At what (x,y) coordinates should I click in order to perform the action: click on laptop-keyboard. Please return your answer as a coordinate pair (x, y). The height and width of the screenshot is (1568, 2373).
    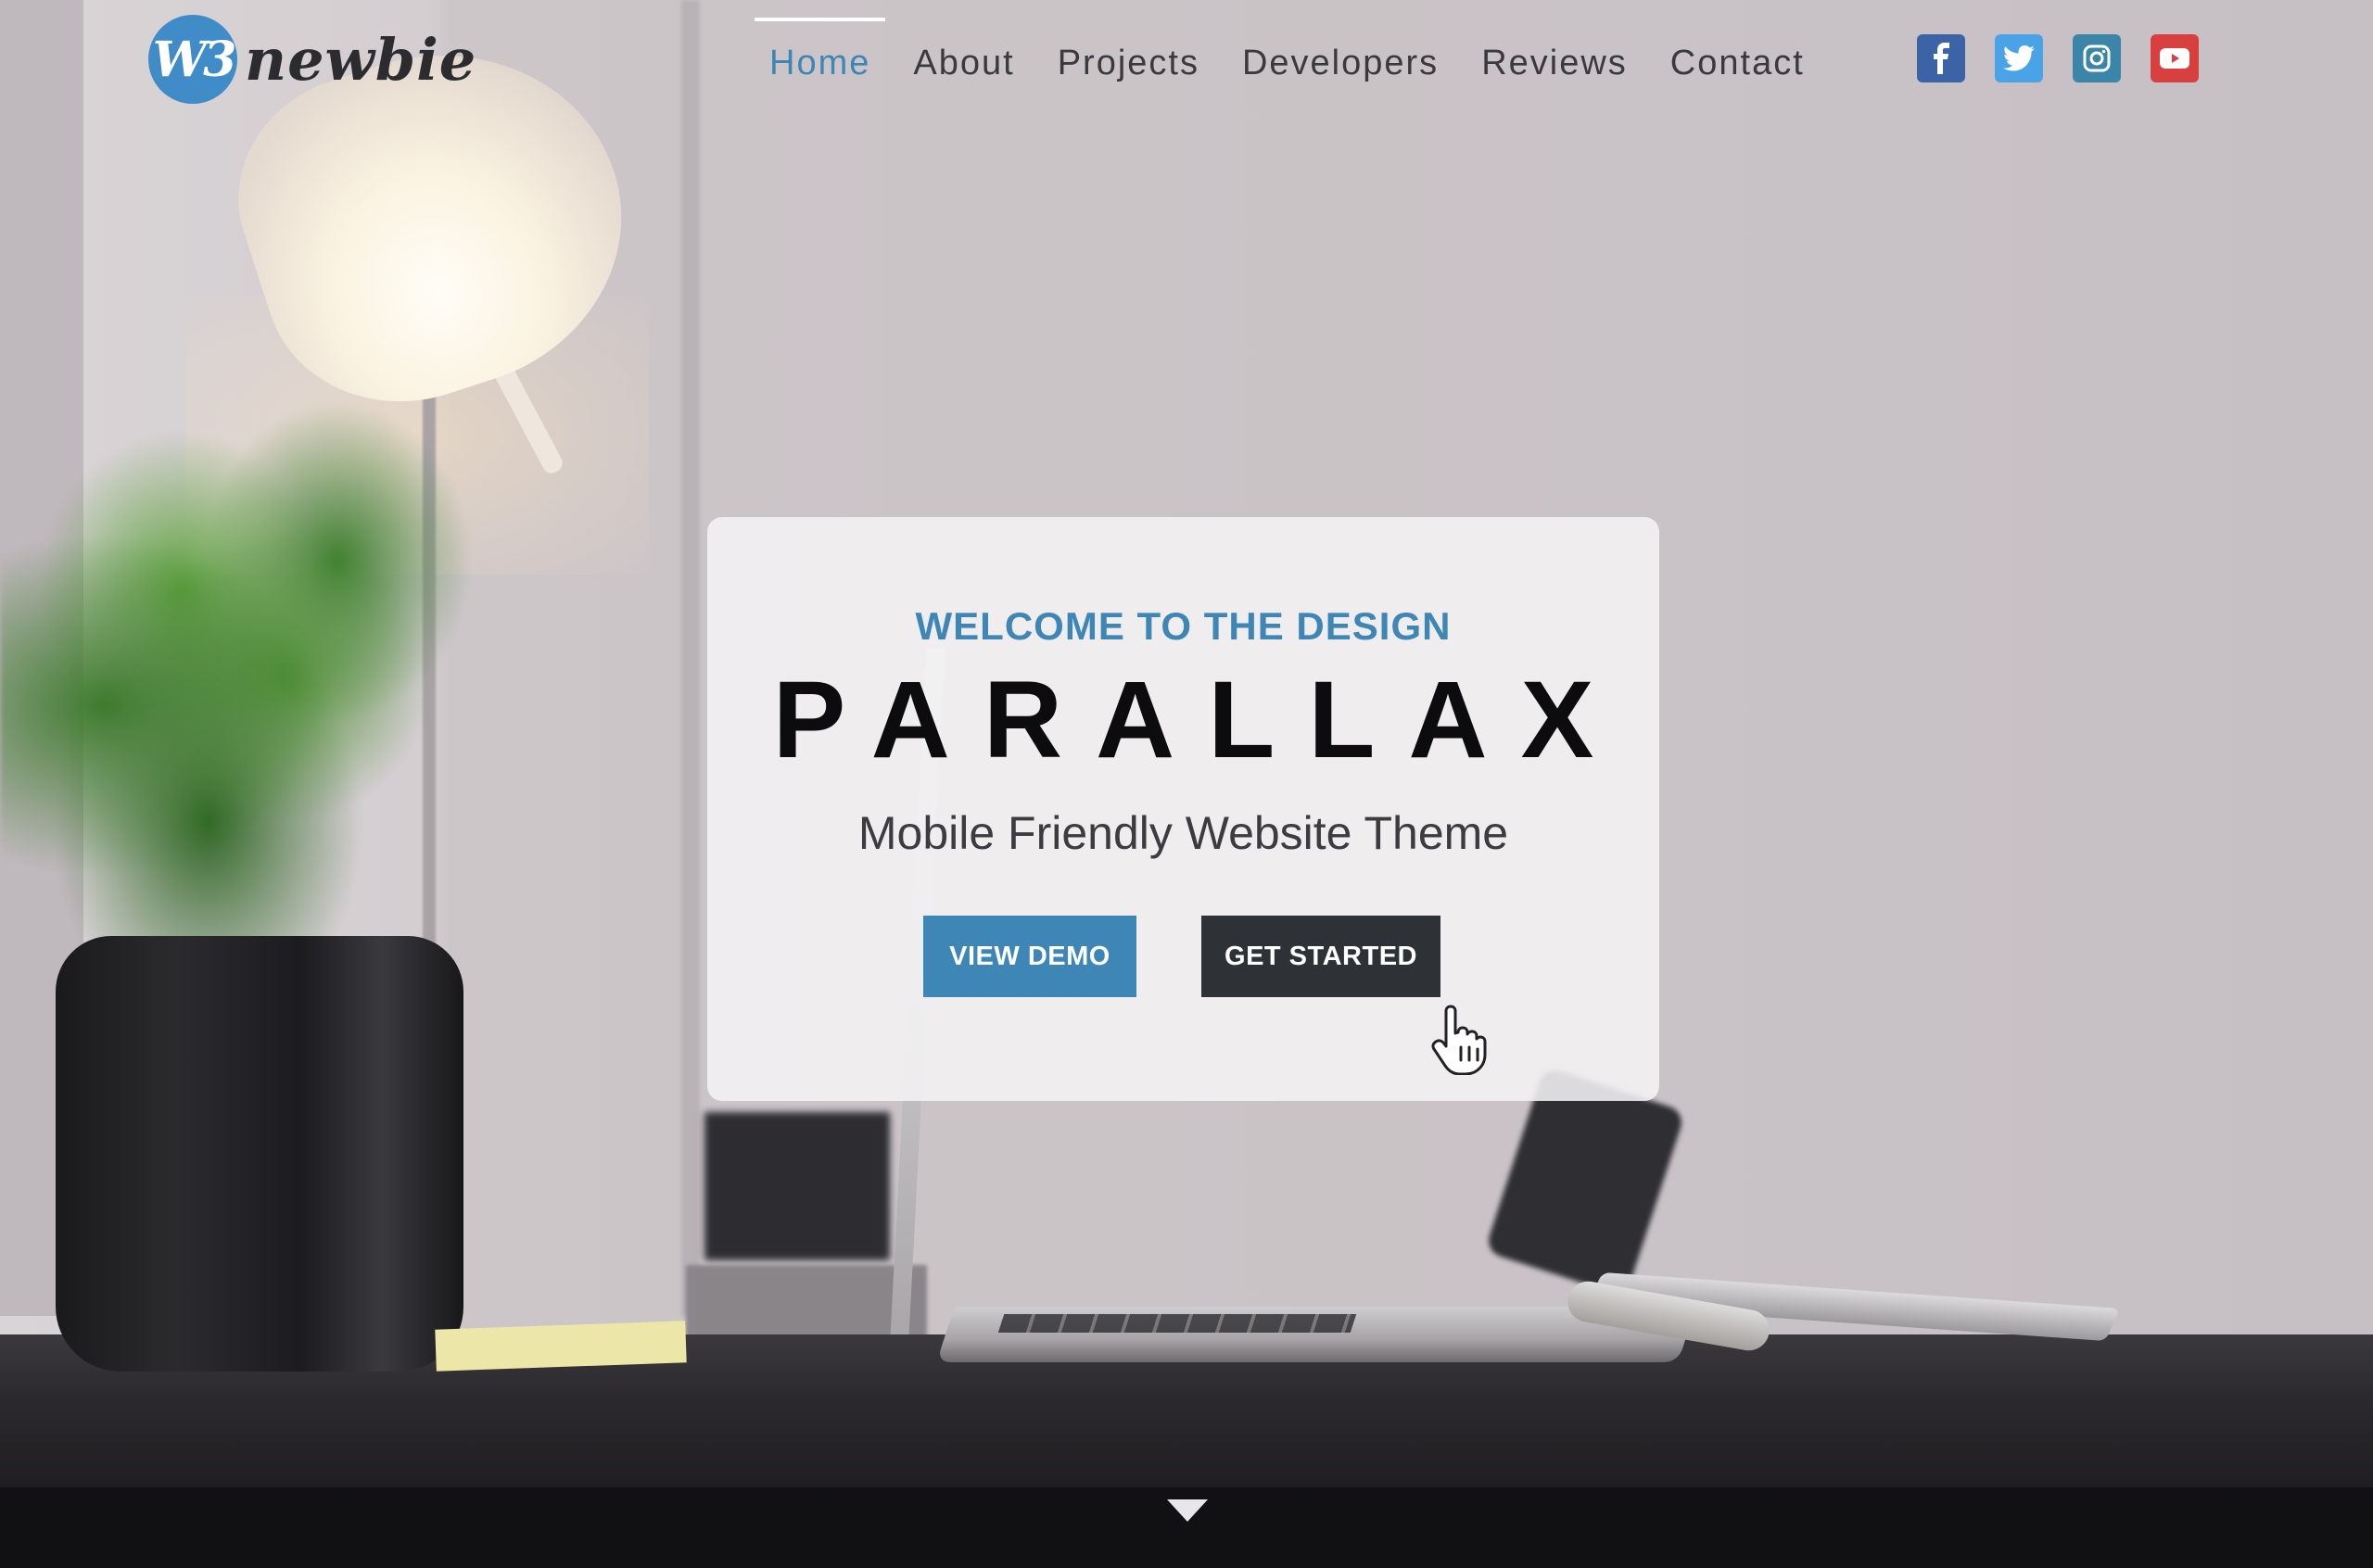
    Looking at the image, I should click on (1177, 1323).